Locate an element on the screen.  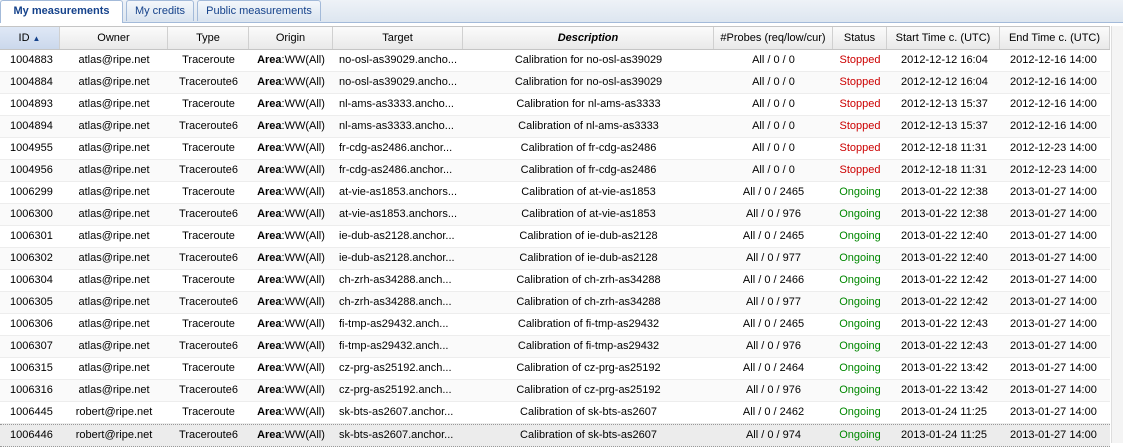
cell-probes: All / 0 / 977 is located at coordinates (773, 302).